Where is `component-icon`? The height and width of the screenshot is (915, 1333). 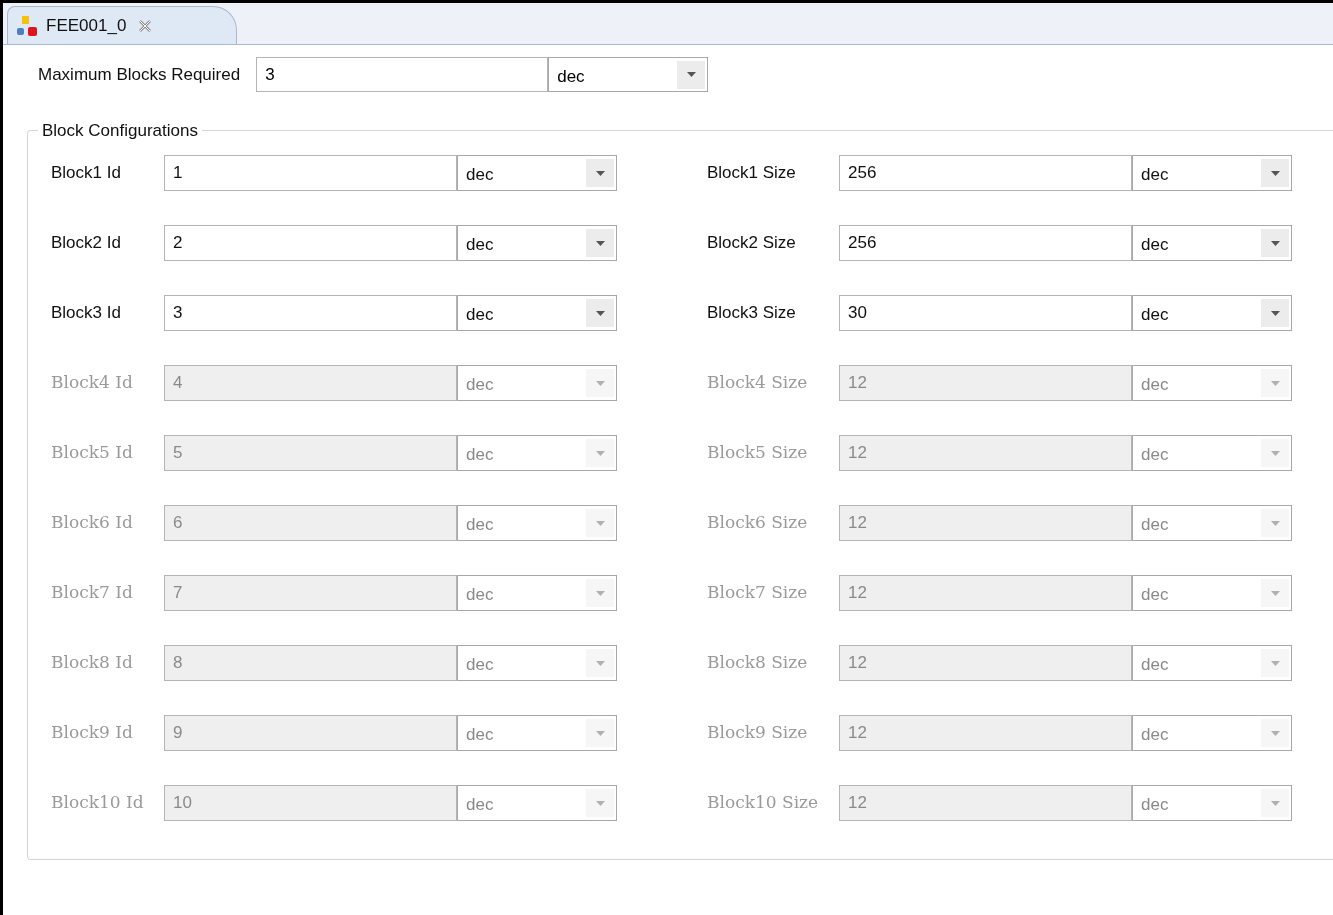
component-icon is located at coordinates (27, 25).